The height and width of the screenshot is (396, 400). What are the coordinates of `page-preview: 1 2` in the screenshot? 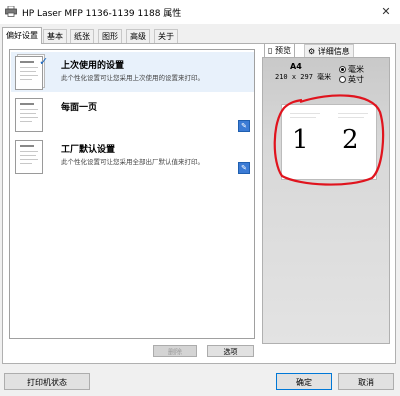 It's located at (329, 142).